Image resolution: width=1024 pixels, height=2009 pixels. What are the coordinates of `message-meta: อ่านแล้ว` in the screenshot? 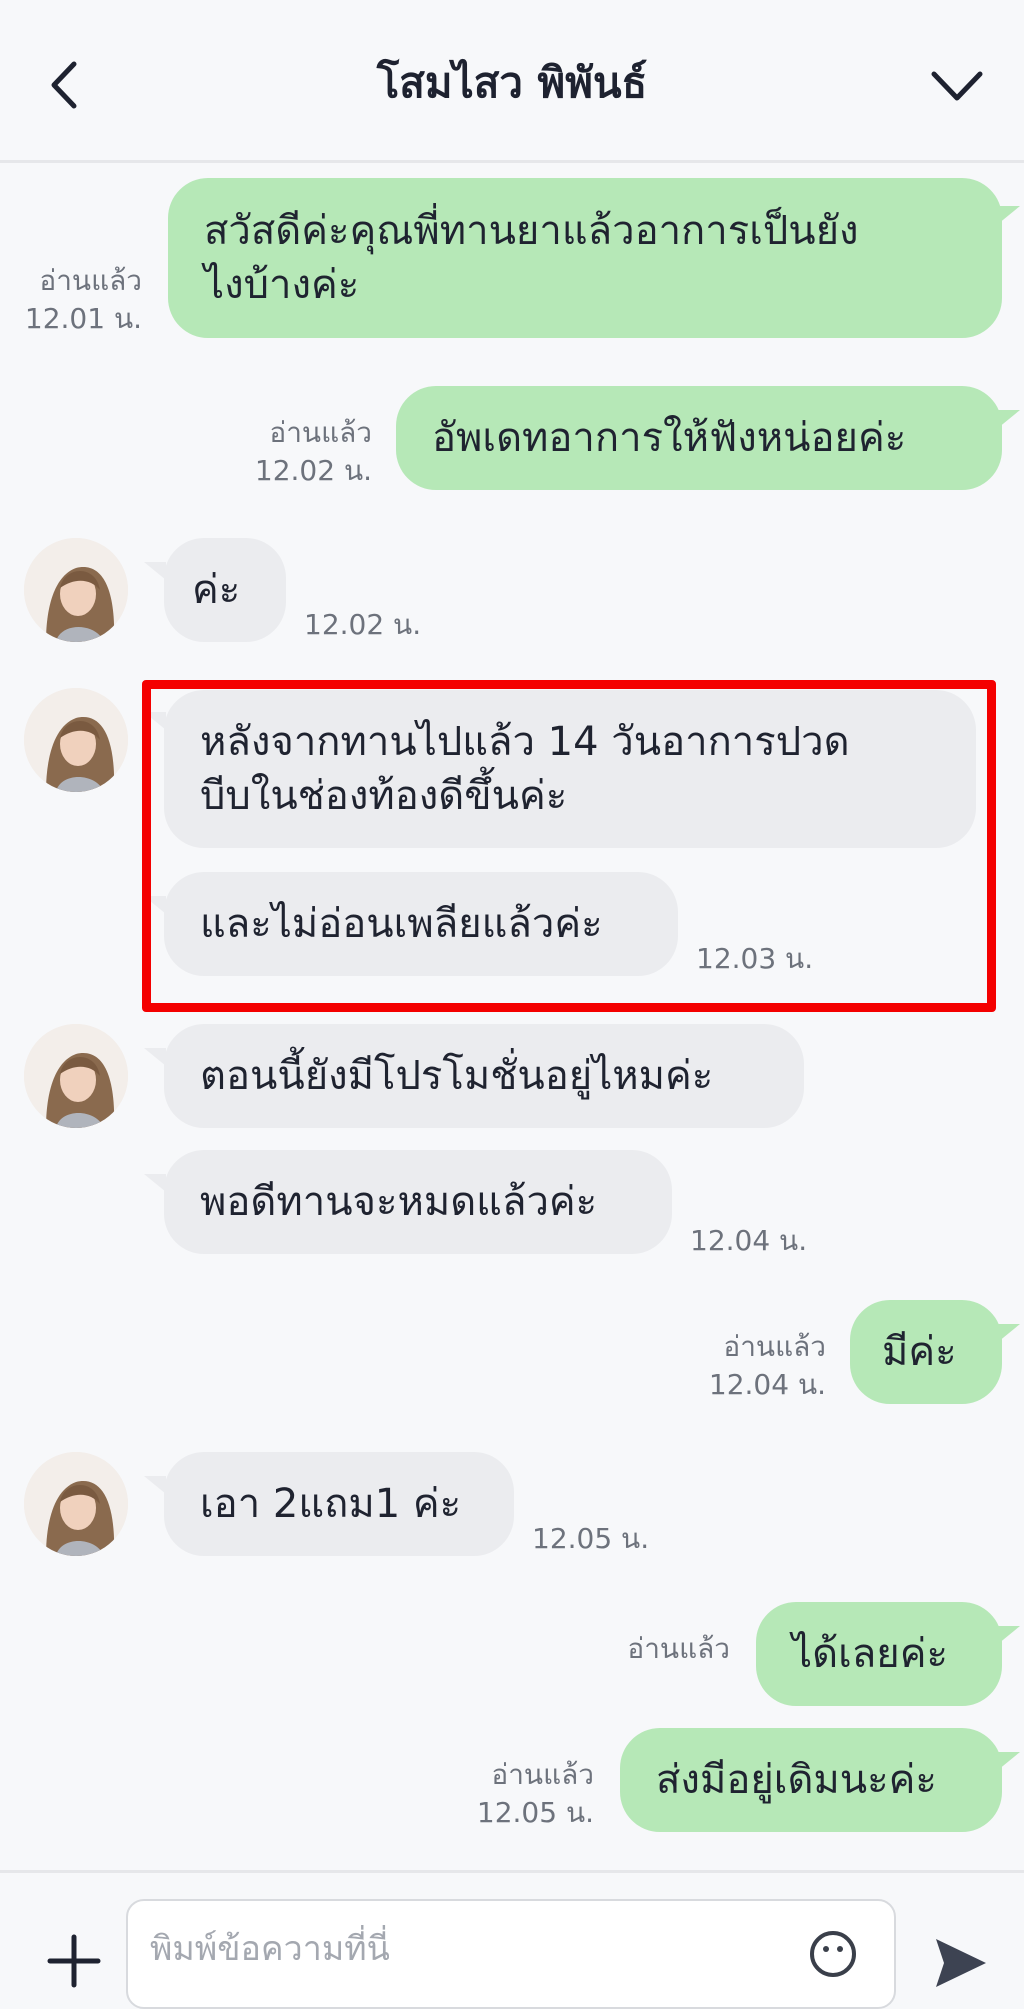 It's located at (655, 1649).